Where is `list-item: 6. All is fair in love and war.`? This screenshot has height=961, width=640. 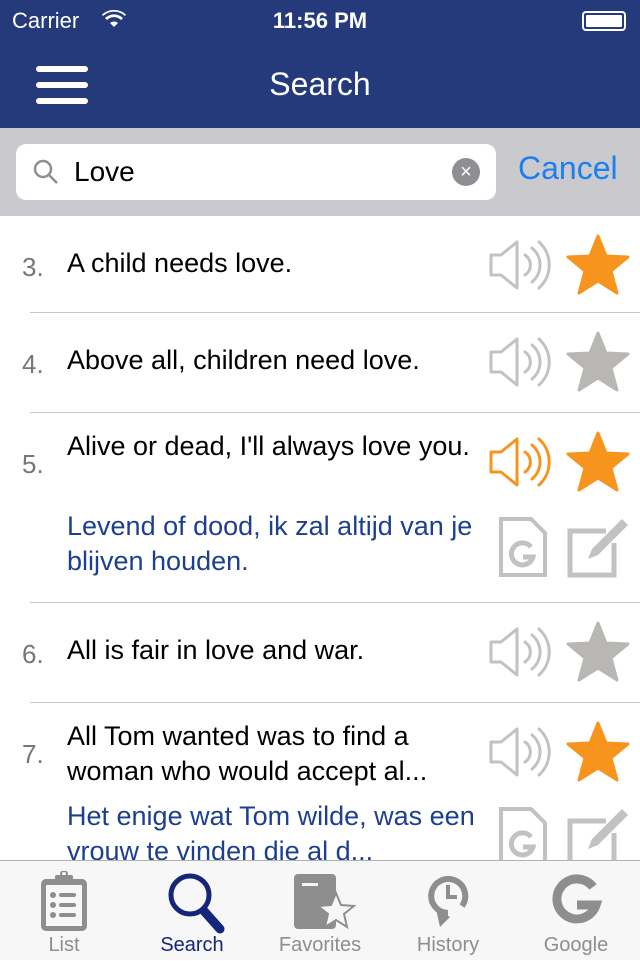 list-item: 6. All is fair in love and war. is located at coordinates (320, 653).